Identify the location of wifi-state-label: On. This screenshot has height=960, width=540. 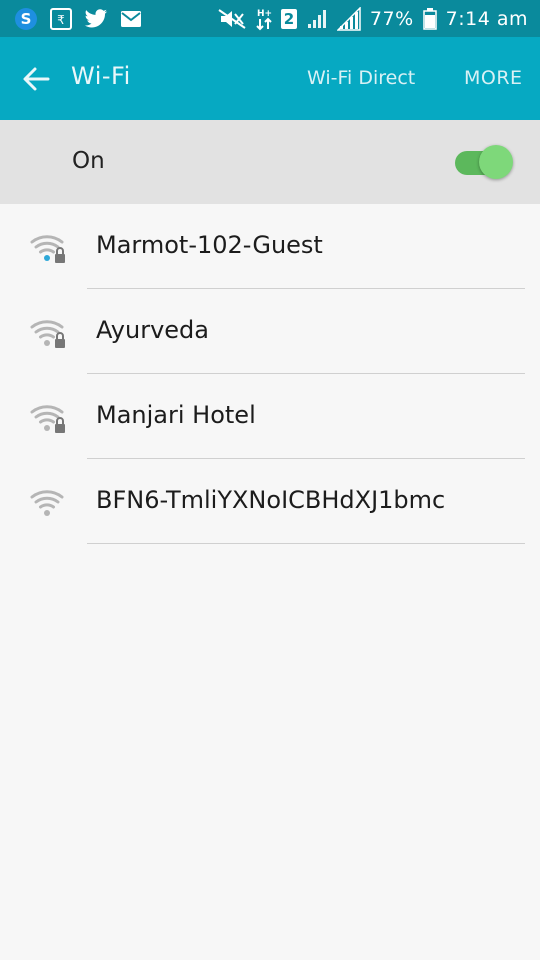
(88, 161).